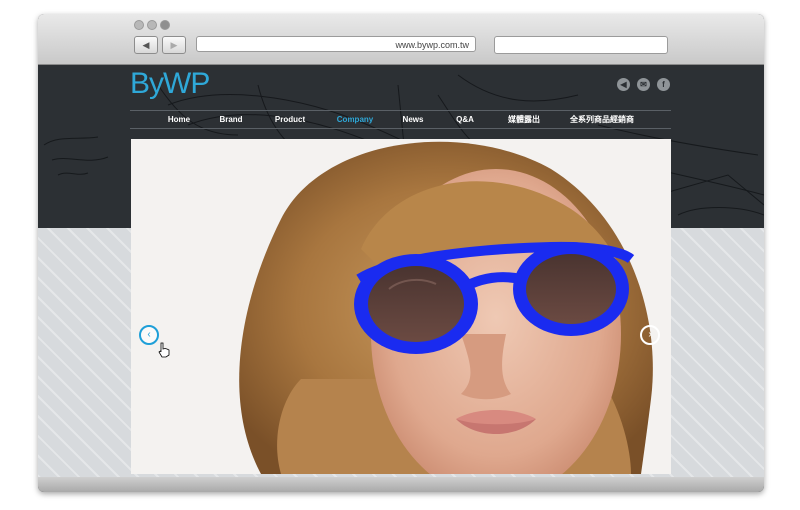 Image resolution: width=800 pixels, height=510 pixels. I want to click on slider-next-button: ›, so click(650, 335).